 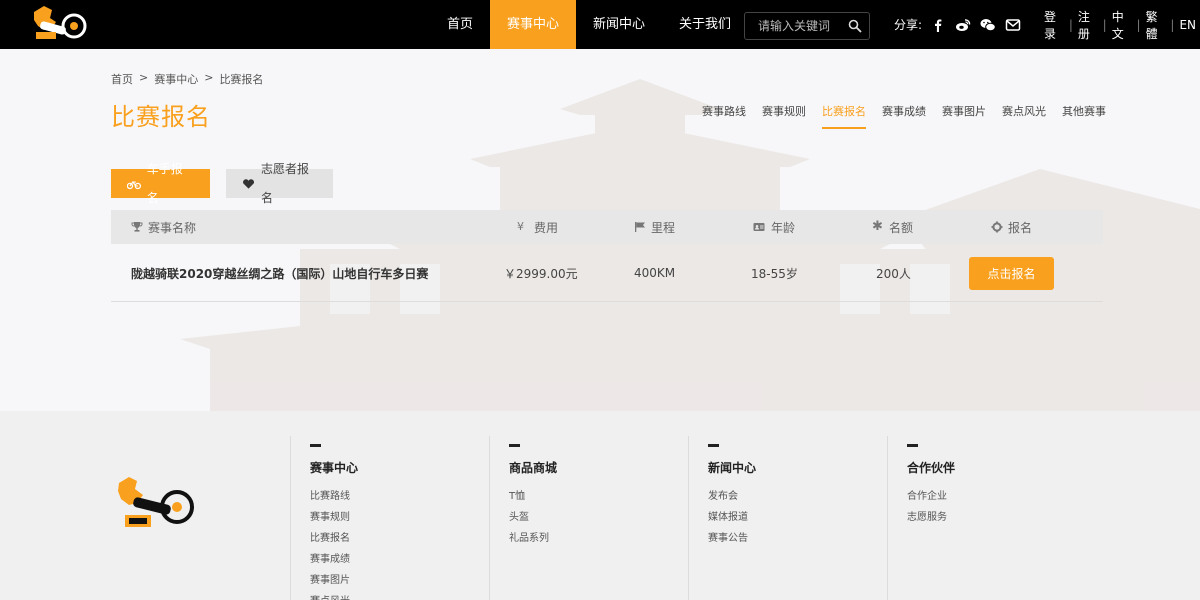 What do you see at coordinates (533, 515) in the screenshot?
I see `footer-link: 头盔` at bounding box center [533, 515].